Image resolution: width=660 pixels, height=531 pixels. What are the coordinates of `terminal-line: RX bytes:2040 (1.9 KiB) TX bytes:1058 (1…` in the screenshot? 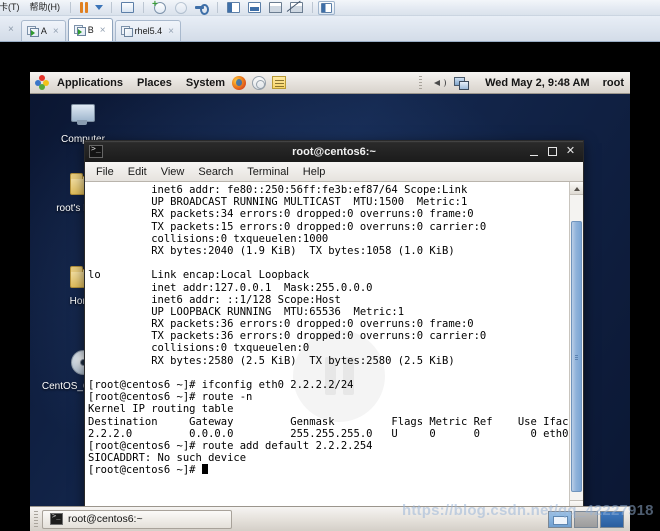 It's located at (271, 250).